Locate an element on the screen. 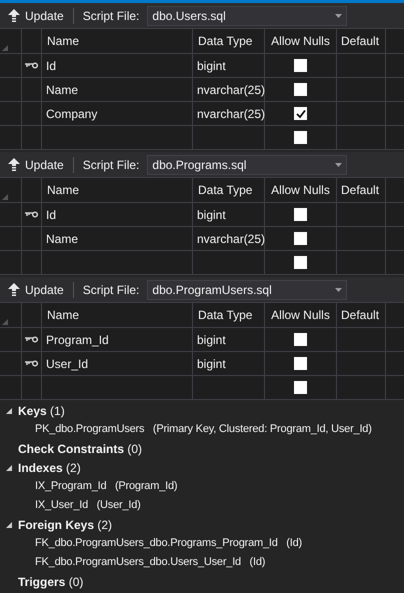 The width and height of the screenshot is (404, 593). up-arrow-icon is located at coordinates (14, 15).